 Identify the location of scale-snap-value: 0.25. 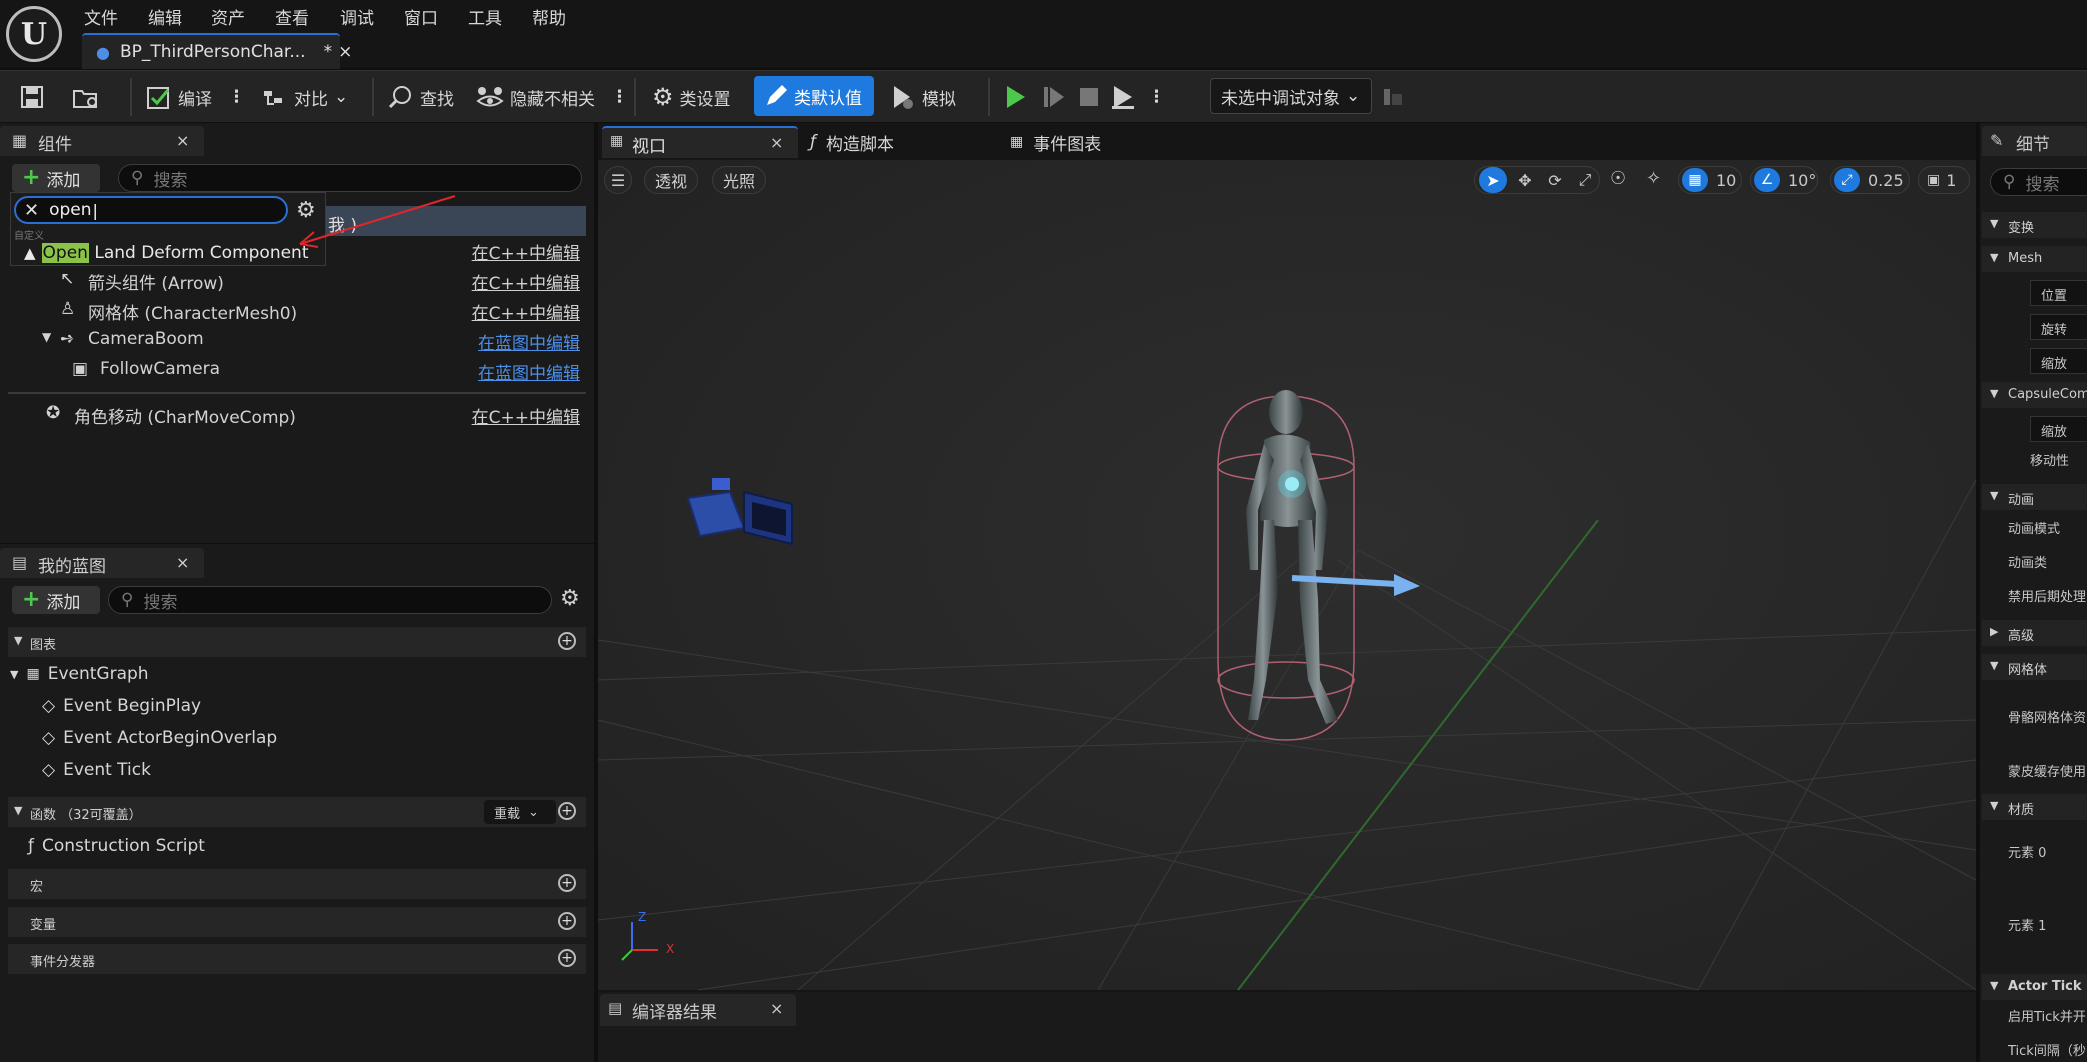
(1886, 180).